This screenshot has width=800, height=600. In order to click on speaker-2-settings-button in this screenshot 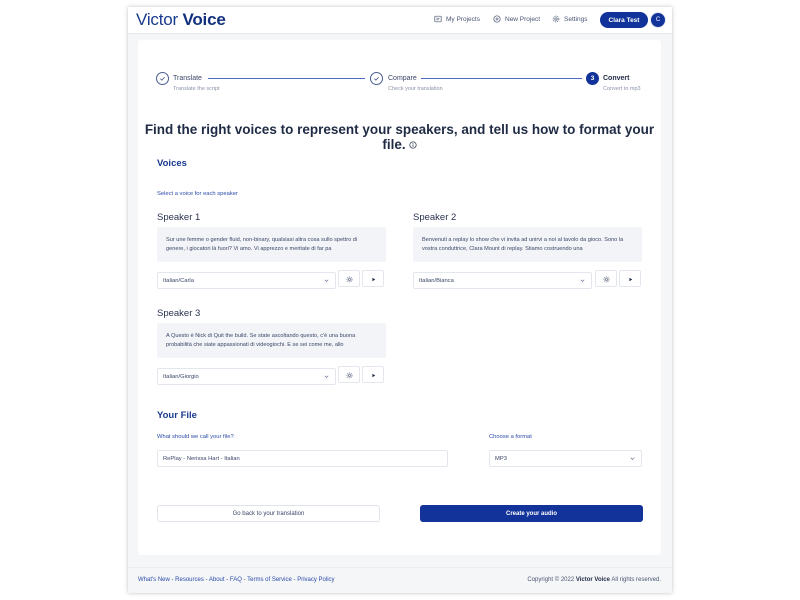, I will do `click(606, 278)`.